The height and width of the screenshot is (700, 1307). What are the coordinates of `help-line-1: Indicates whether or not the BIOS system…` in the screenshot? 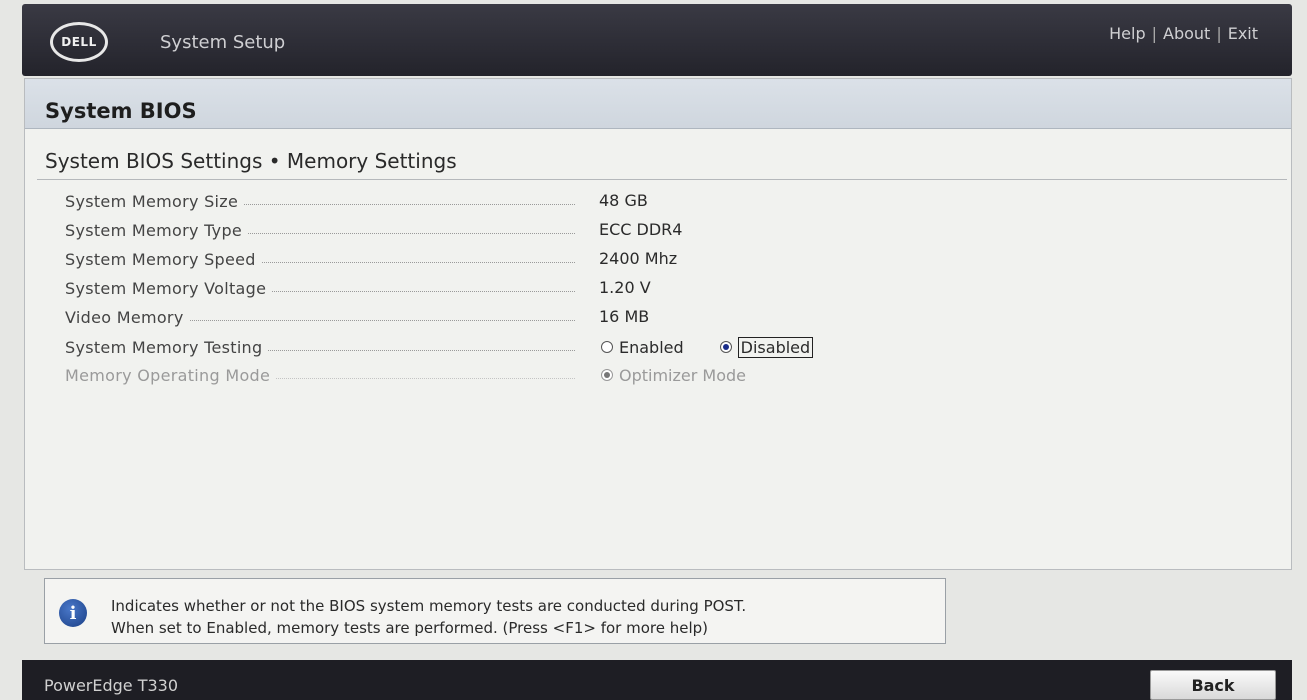 It's located at (429, 606).